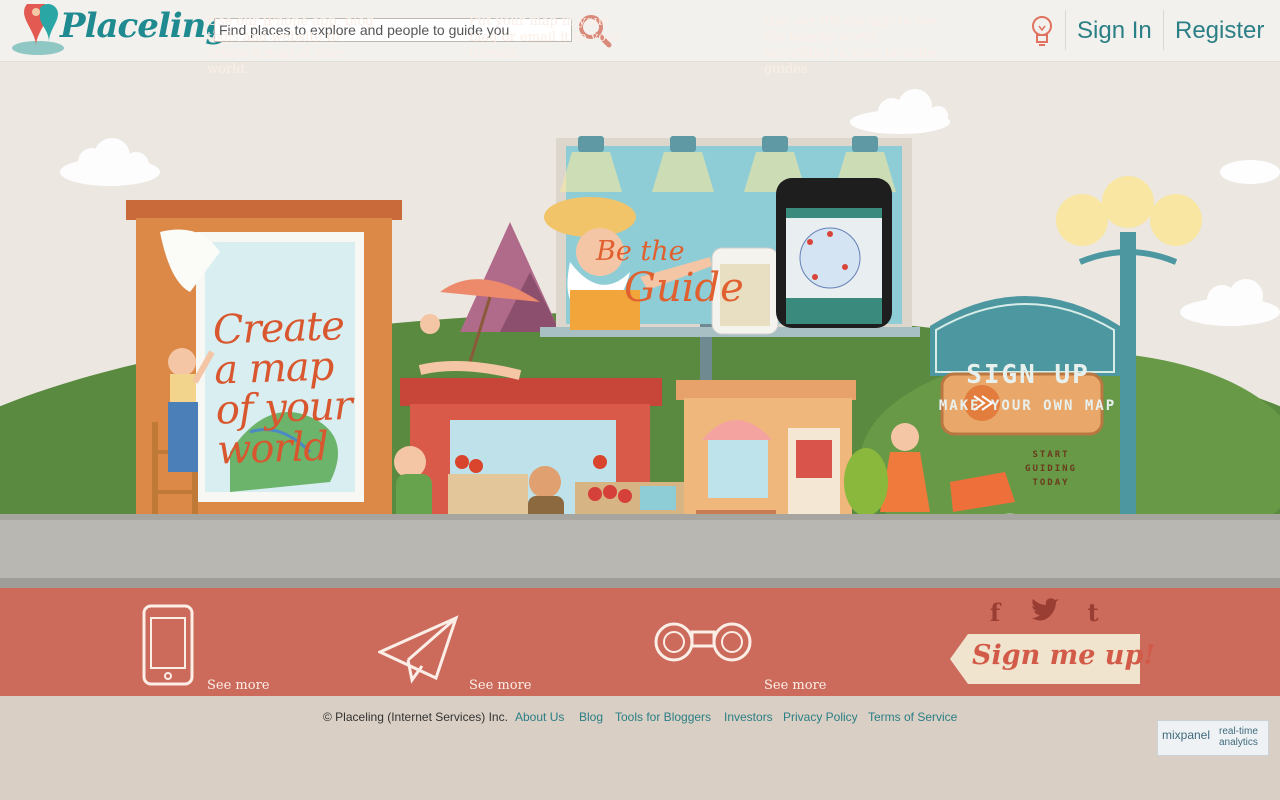 This screenshot has width=1280, height=800. I want to click on poster-headline: Create a map of your world, so click(282, 388).